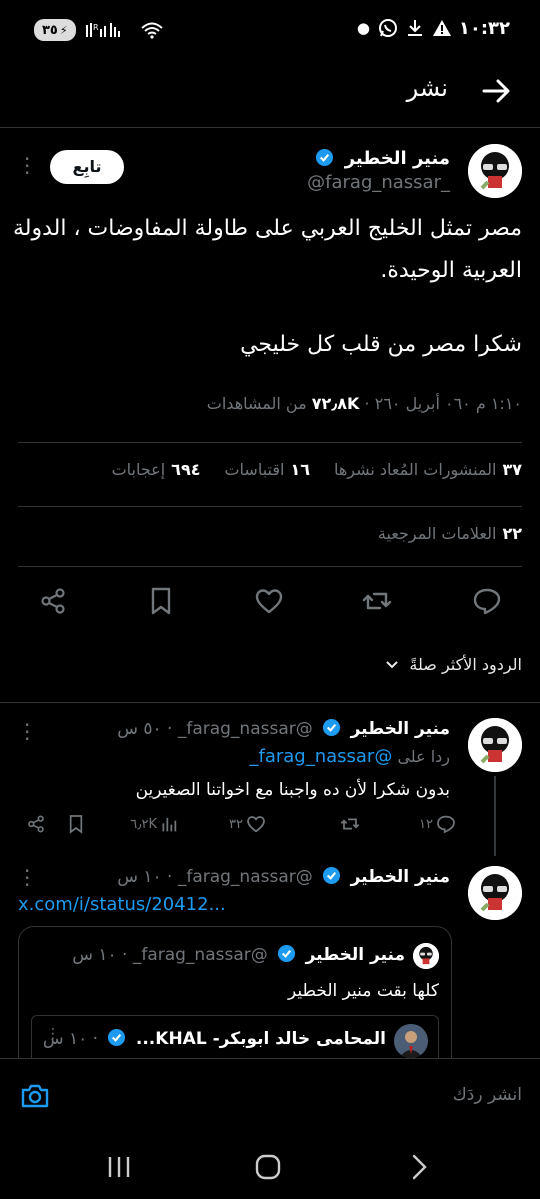 The height and width of the screenshot is (1199, 540). Describe the element at coordinates (119, 1167) in the screenshot. I see `recent-apps-icon` at that location.